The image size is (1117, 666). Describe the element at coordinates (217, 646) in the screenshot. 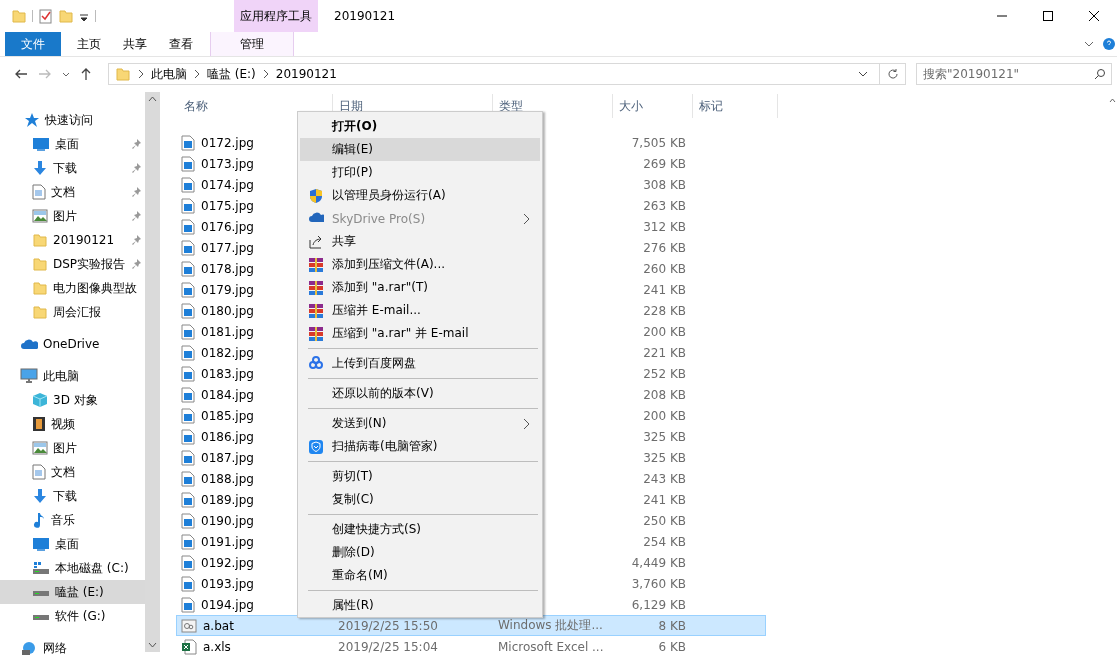

I see `file-name: a.xls` at that location.